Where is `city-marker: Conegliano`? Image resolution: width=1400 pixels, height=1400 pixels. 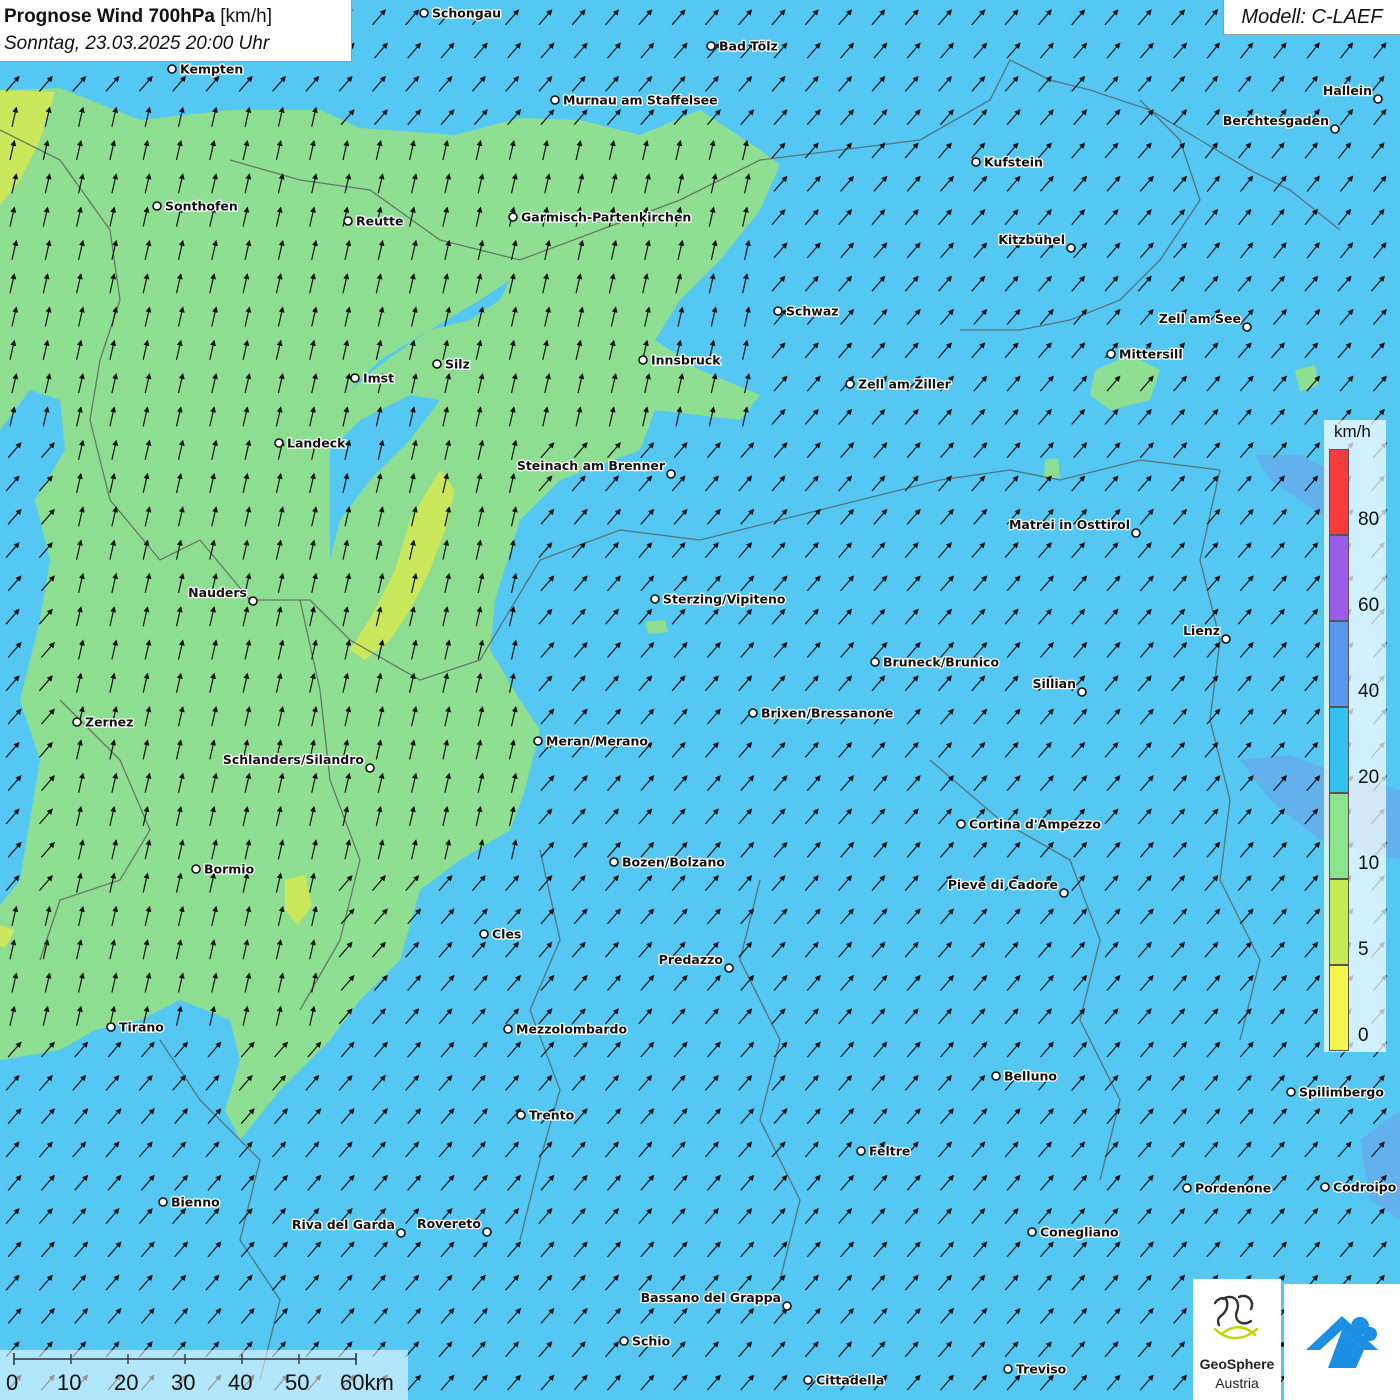 city-marker: Conegliano is located at coordinates (1073, 1232).